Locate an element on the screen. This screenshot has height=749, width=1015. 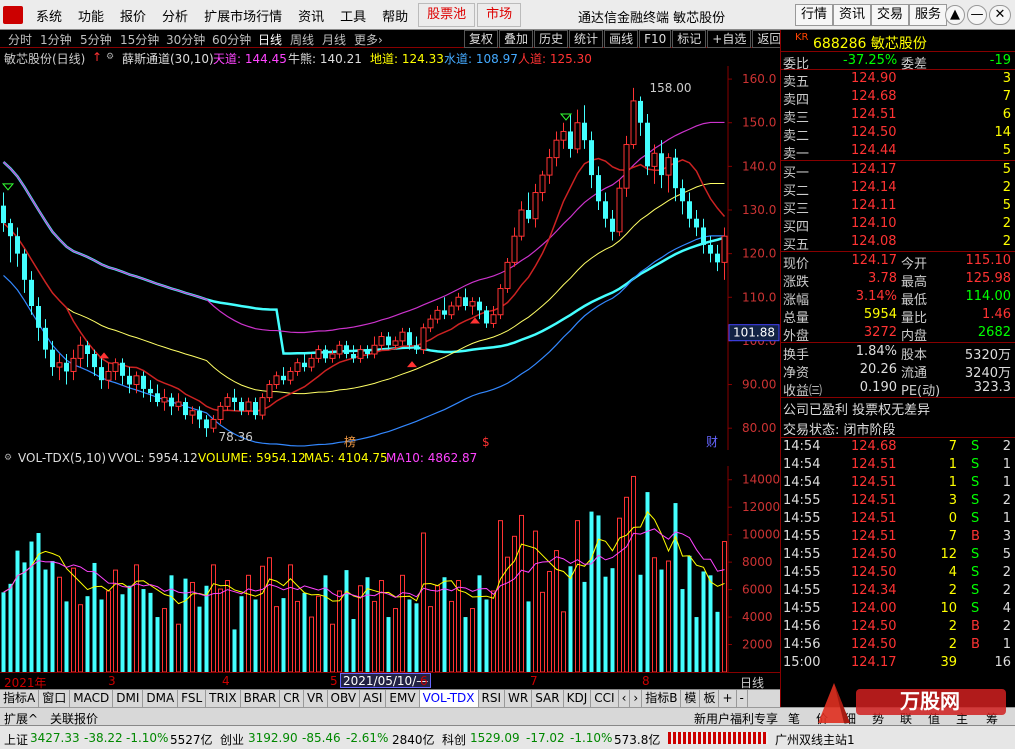
period-weekly: 周线 is located at coordinates (302, 39).